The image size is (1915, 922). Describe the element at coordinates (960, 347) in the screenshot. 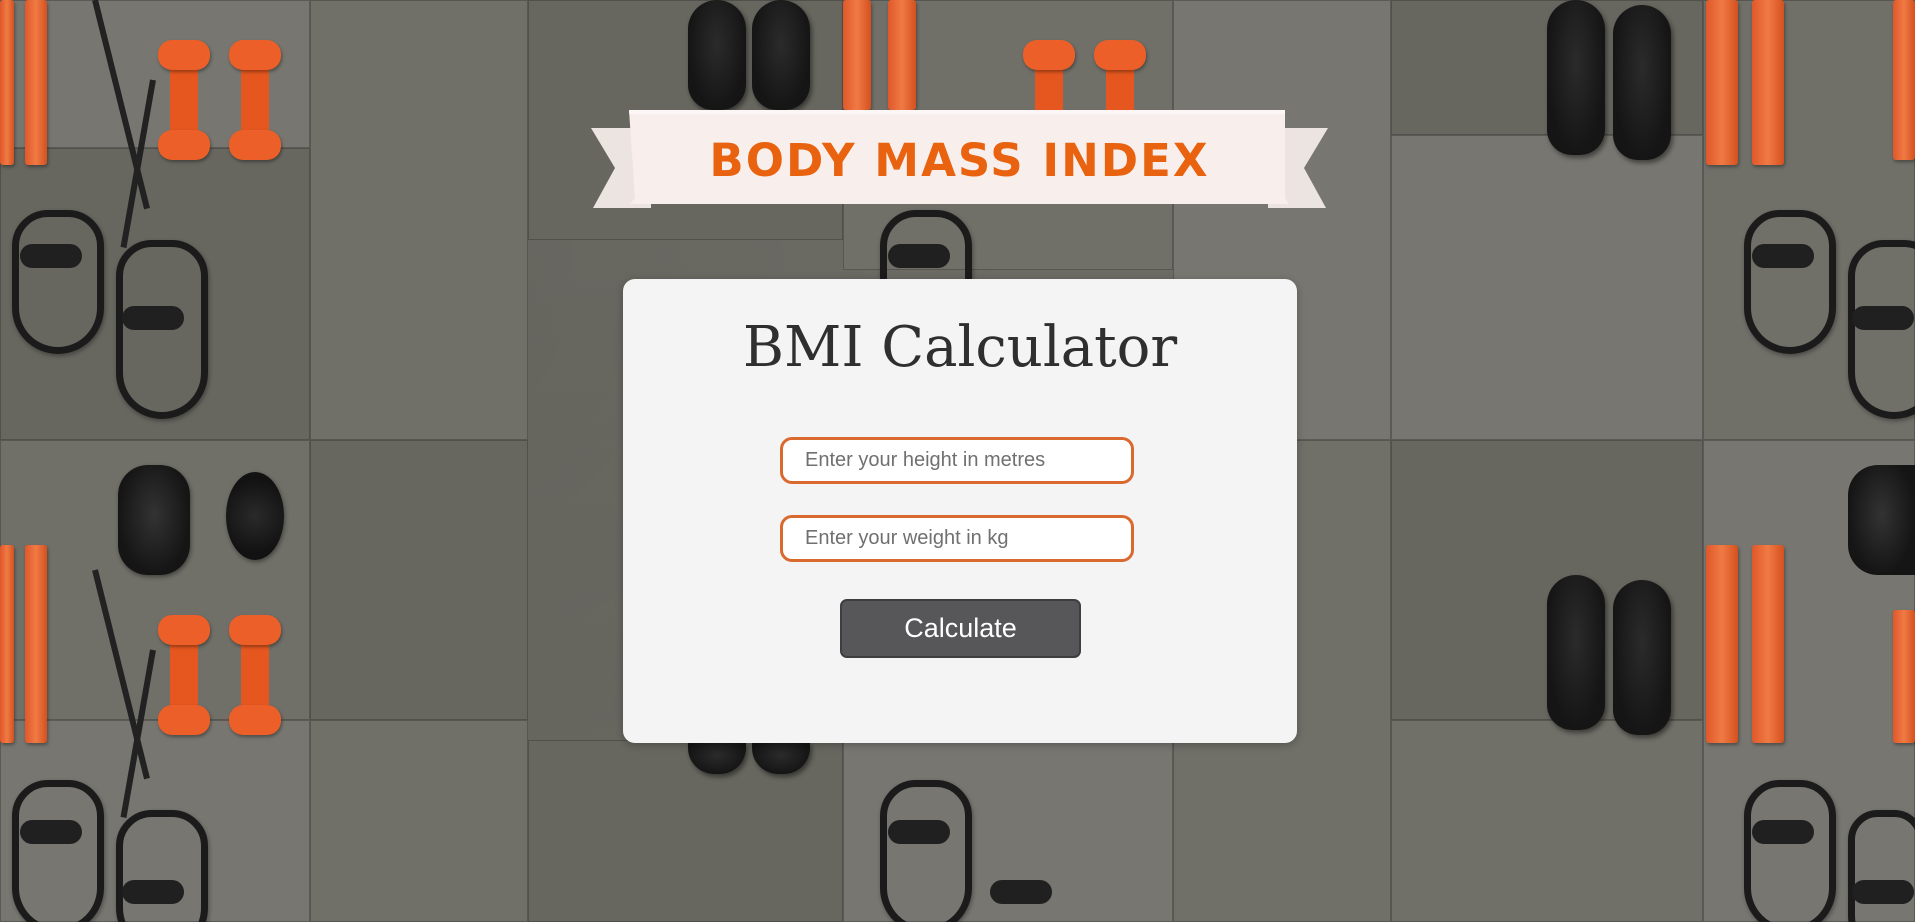

I see `calculator-title: BMI Calculator` at that location.